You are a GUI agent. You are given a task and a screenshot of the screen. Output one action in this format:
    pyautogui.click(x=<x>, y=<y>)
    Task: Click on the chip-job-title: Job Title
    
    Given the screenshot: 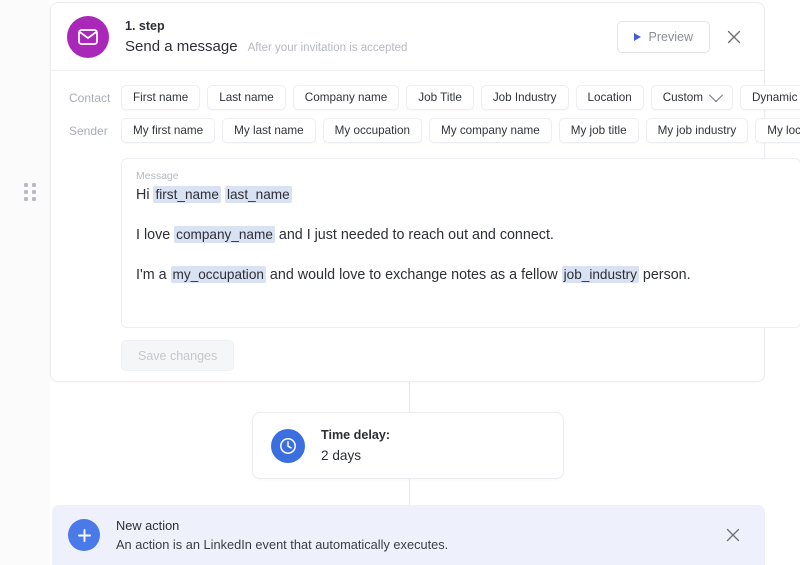 What is the action you would take?
    pyautogui.click(x=440, y=97)
    